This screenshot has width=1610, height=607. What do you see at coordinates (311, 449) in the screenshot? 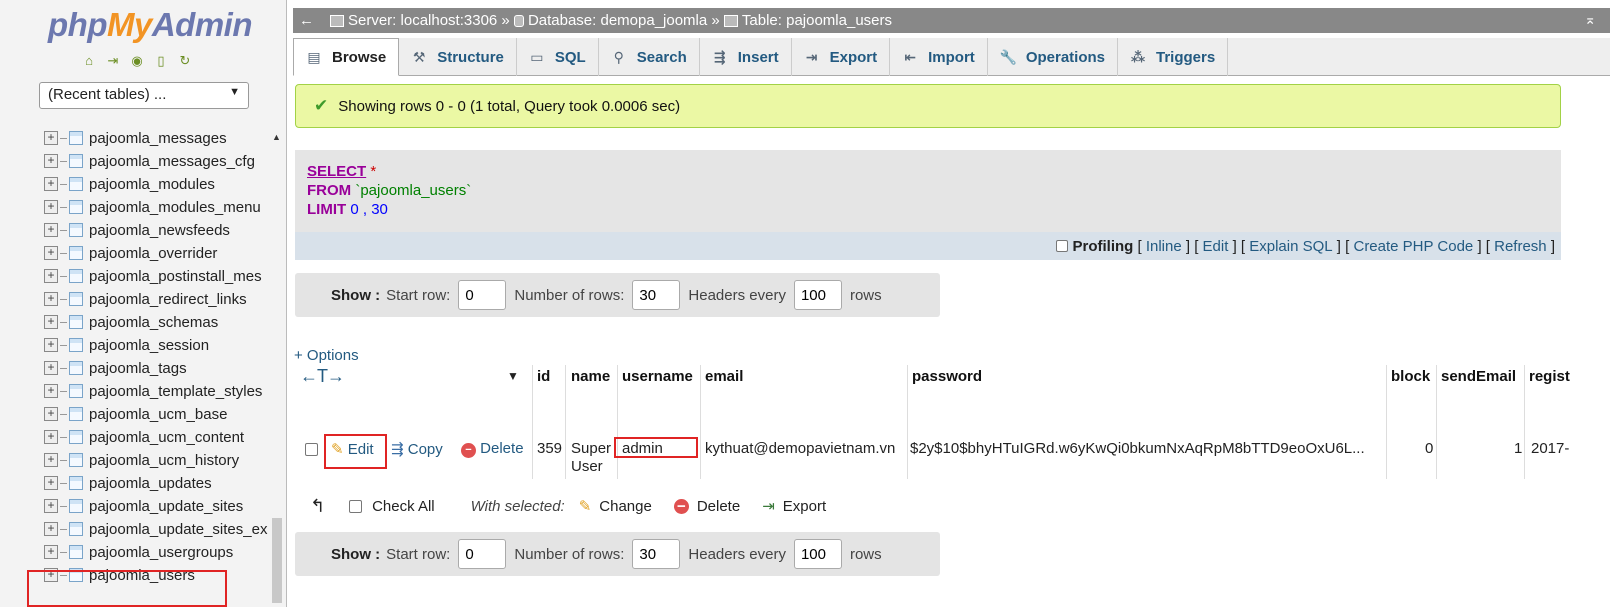
I see `row-checkbox` at bounding box center [311, 449].